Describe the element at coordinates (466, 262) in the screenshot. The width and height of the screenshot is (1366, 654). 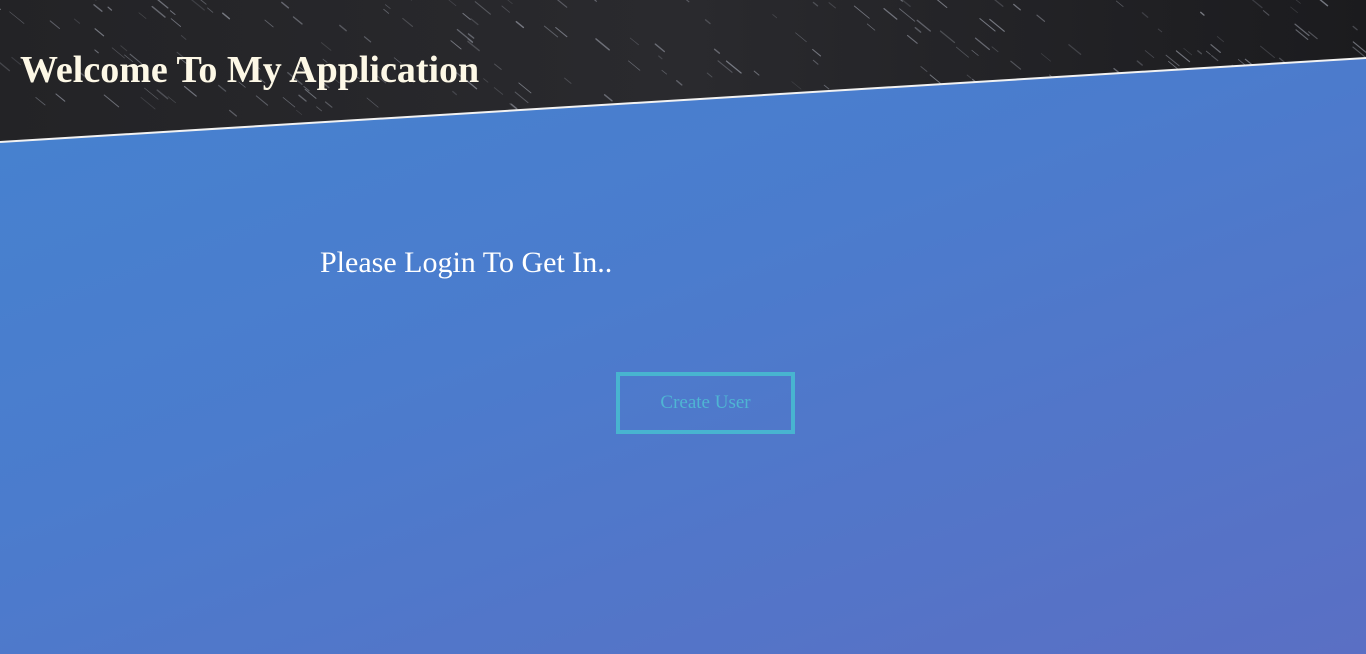
I see `login-prompt-text: Please Login To Get In..` at that location.